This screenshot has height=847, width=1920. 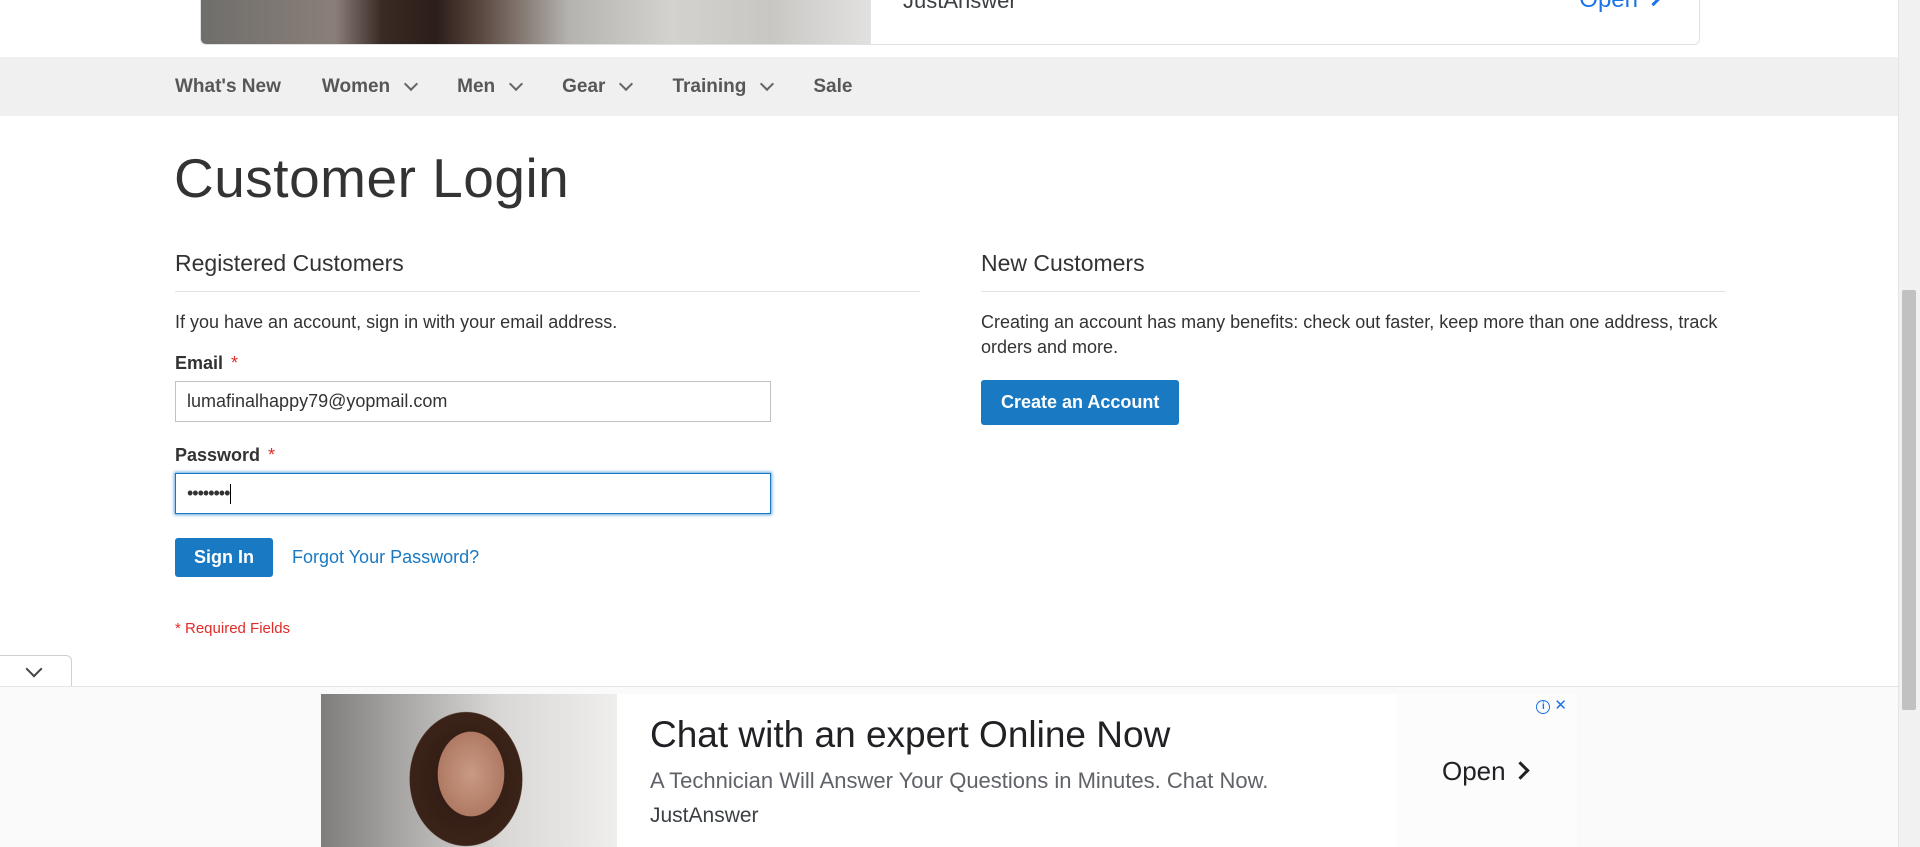 I want to click on email-field: lumafinalhappy79@yopmail.com, so click(x=473, y=401).